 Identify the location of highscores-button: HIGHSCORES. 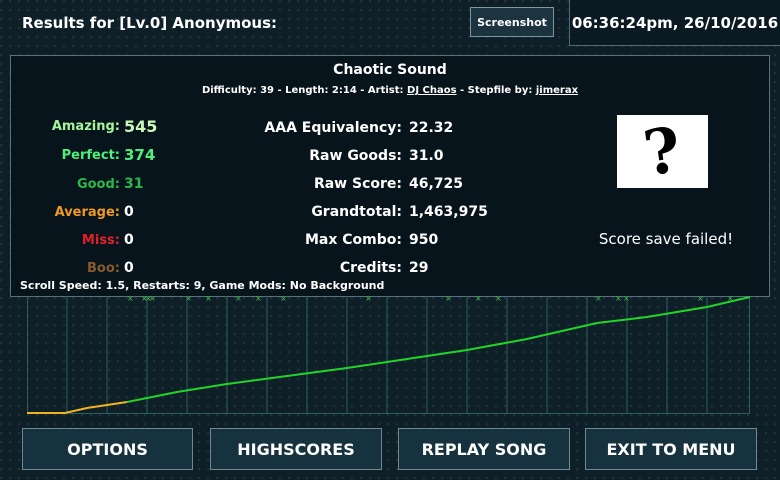
(296, 449).